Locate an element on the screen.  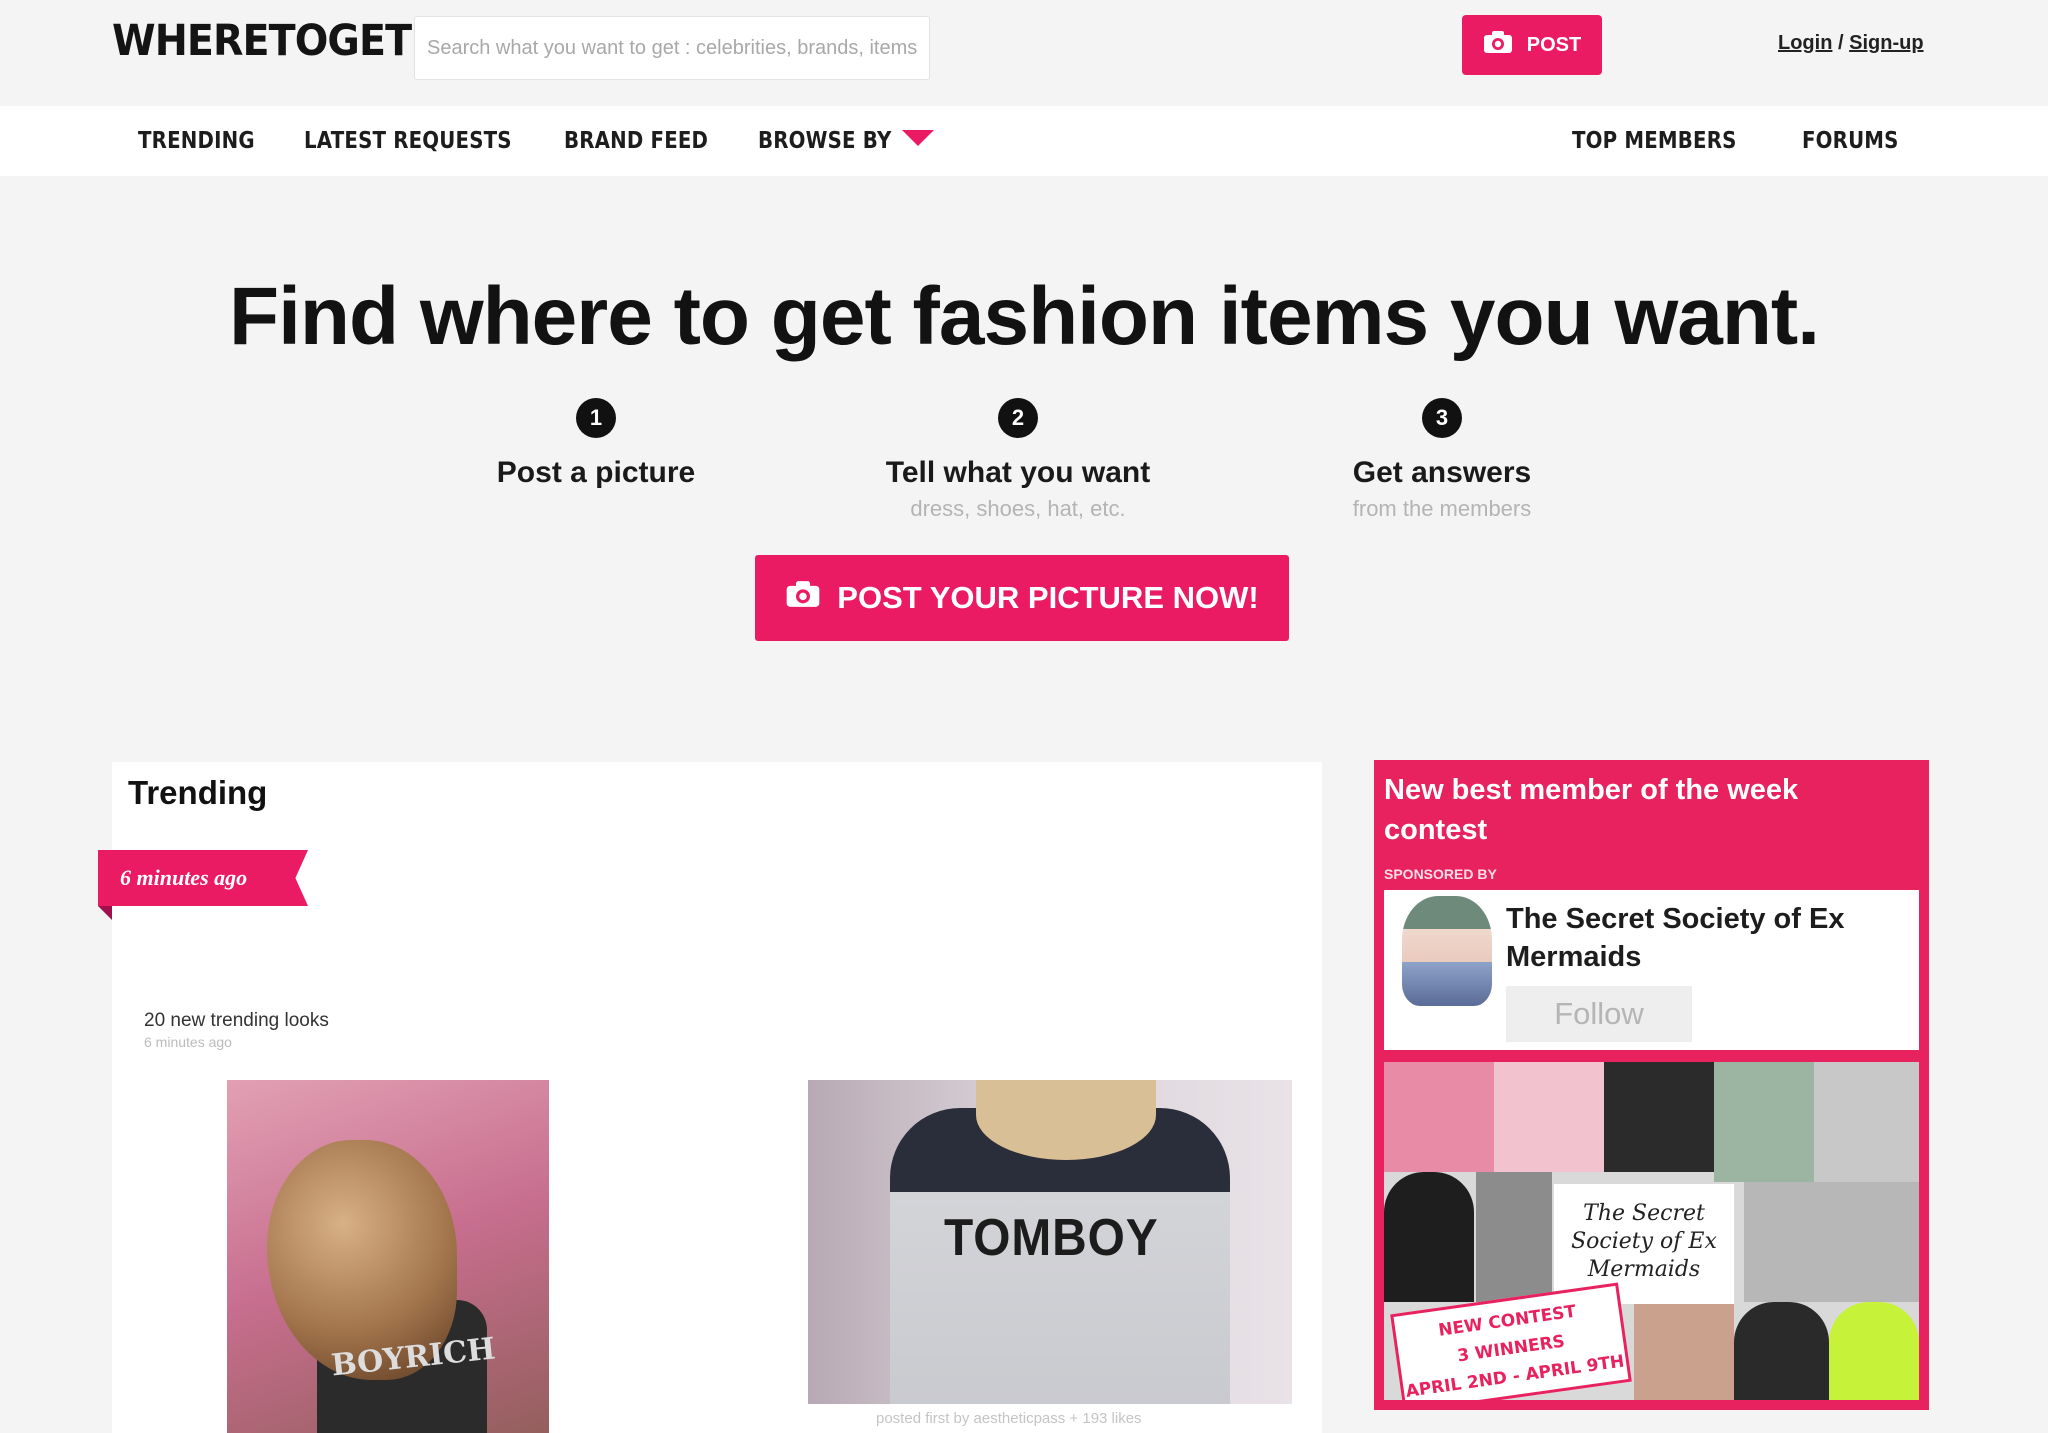
search-input is located at coordinates (672, 48).